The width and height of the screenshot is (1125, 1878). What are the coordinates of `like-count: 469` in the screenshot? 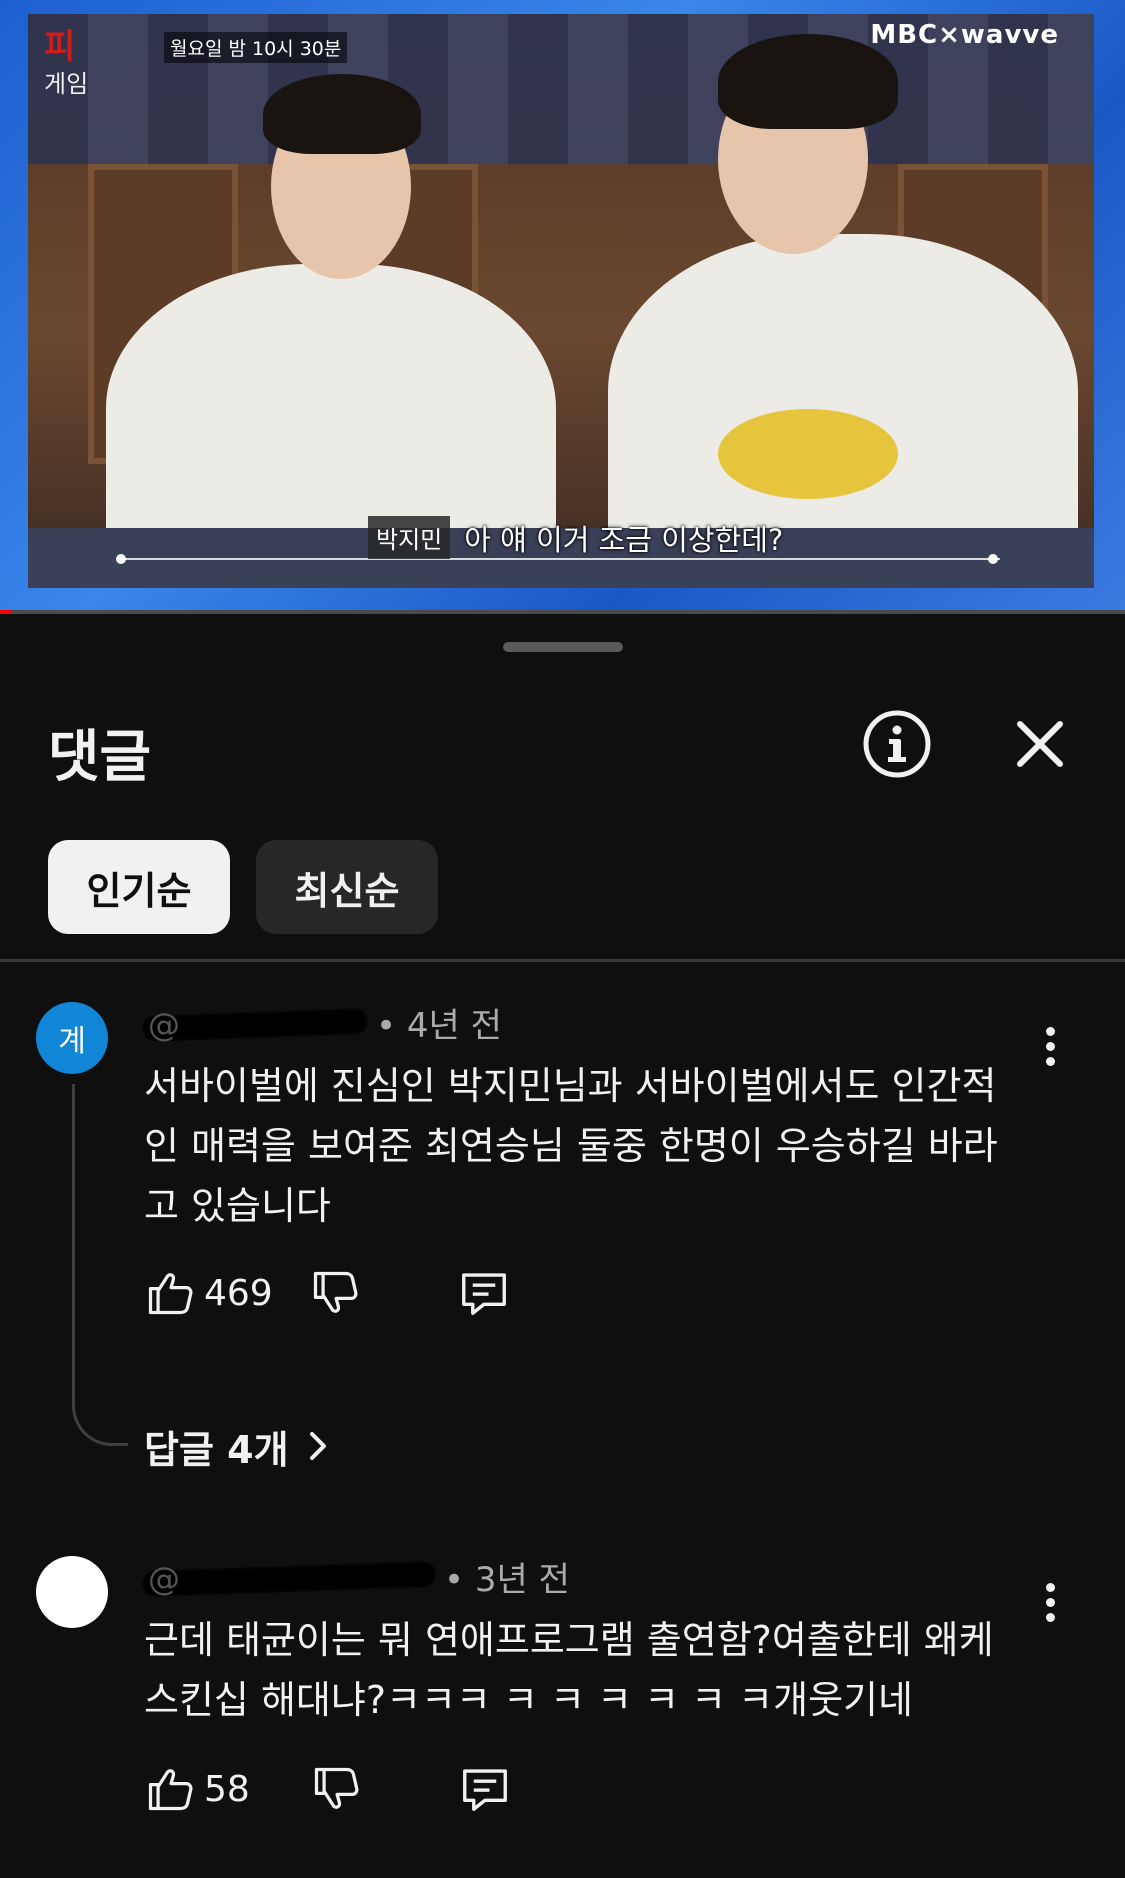 It's located at (238, 1293).